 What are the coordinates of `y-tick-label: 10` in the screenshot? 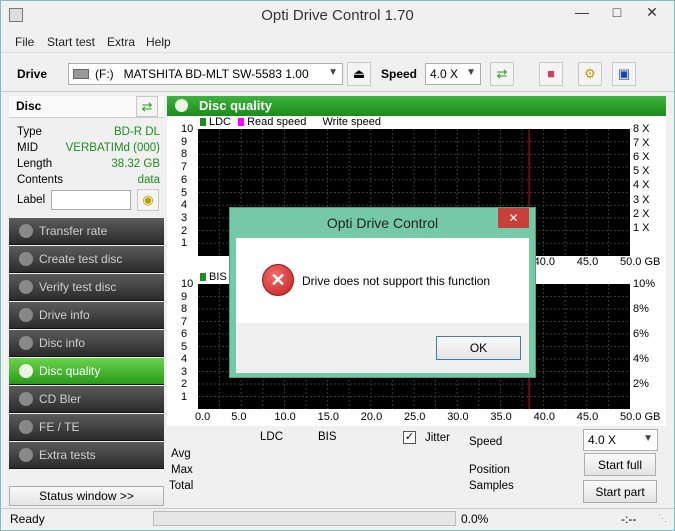 It's located at (187, 129).